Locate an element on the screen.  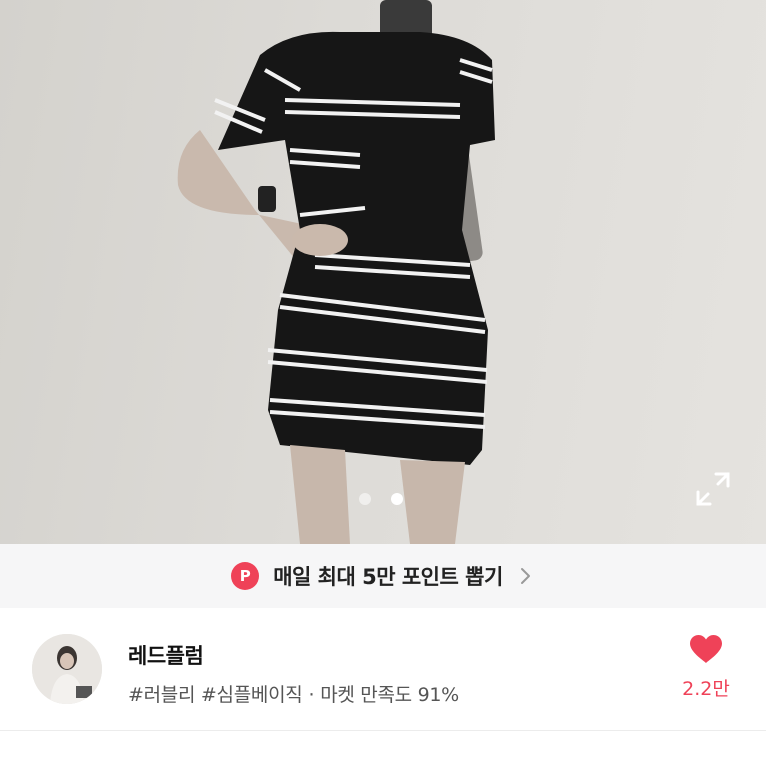
point-badge-icon: P is located at coordinates (245, 576).